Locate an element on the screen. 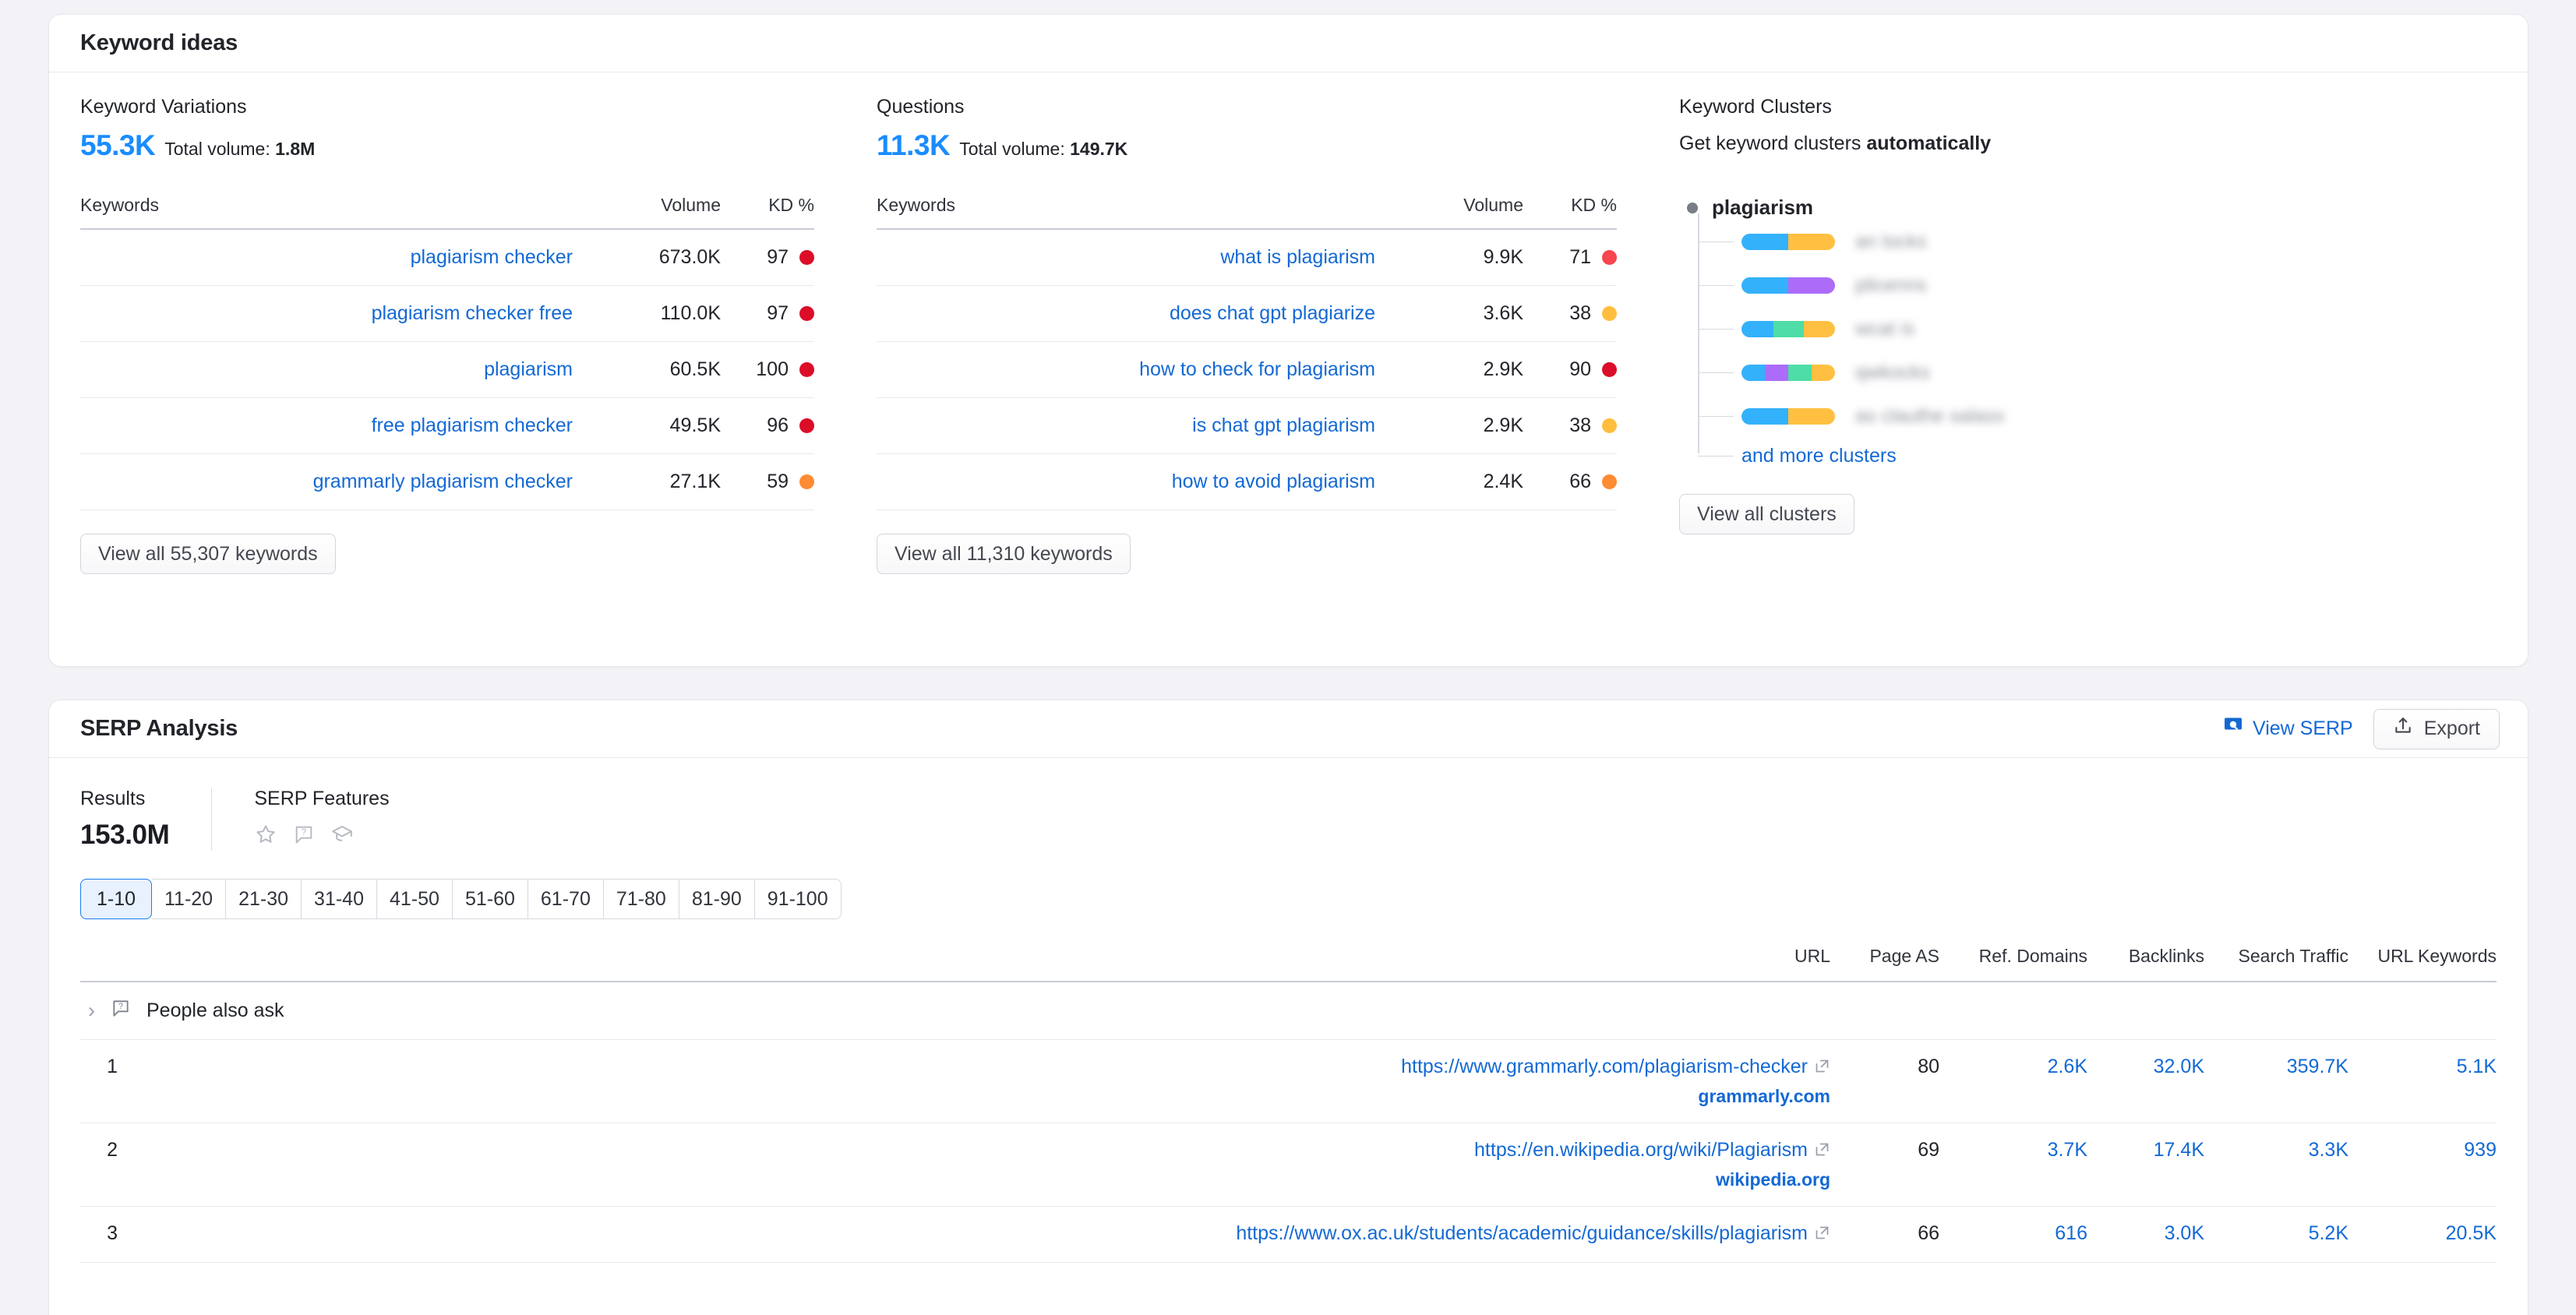 The width and height of the screenshot is (2576, 1315). ref-domains-value: 616 is located at coordinates (2071, 1233).